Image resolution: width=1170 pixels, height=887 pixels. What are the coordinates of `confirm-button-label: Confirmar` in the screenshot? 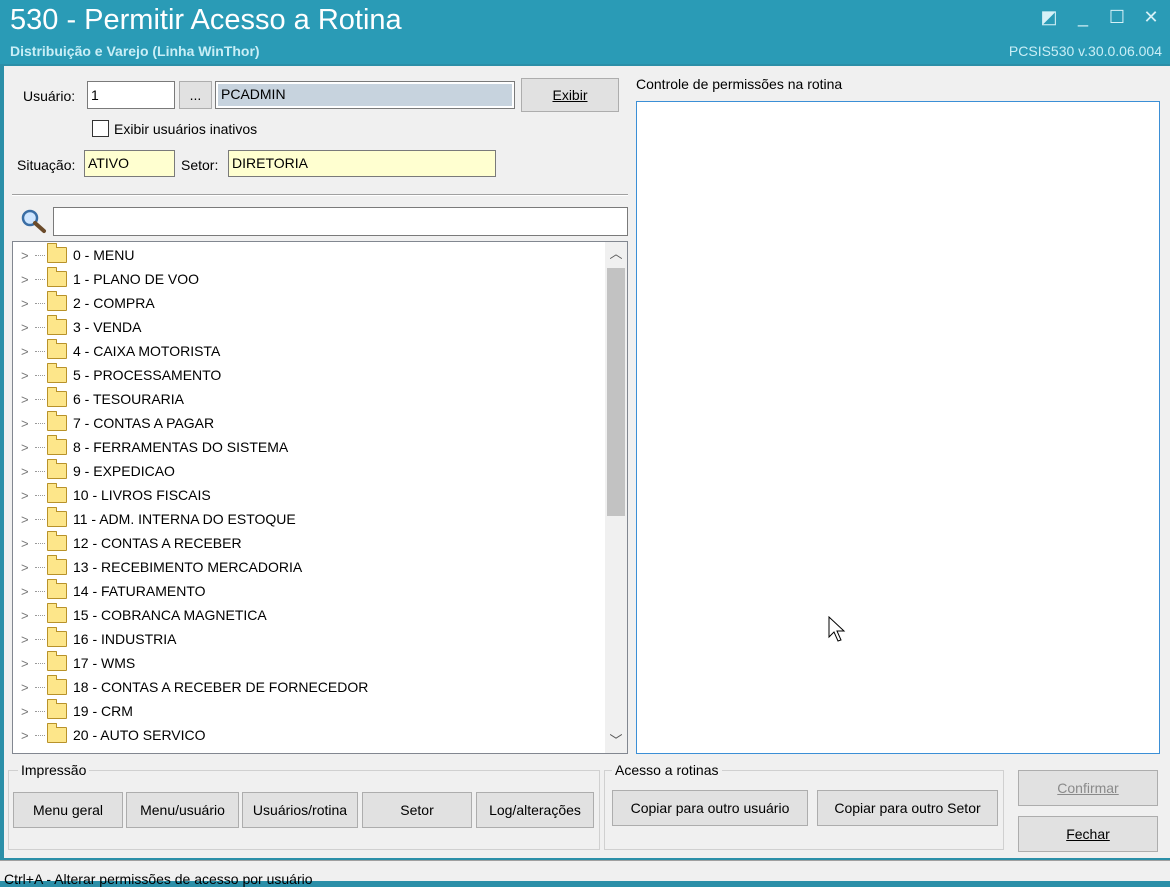 It's located at (1088, 788).